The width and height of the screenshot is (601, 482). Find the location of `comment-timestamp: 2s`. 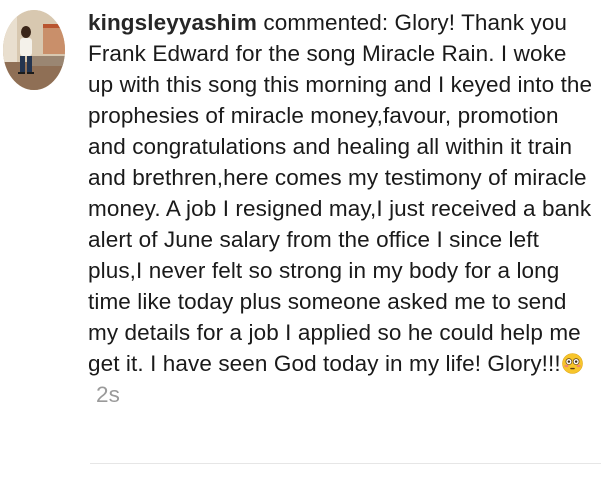

comment-timestamp: 2s is located at coordinates (108, 394).